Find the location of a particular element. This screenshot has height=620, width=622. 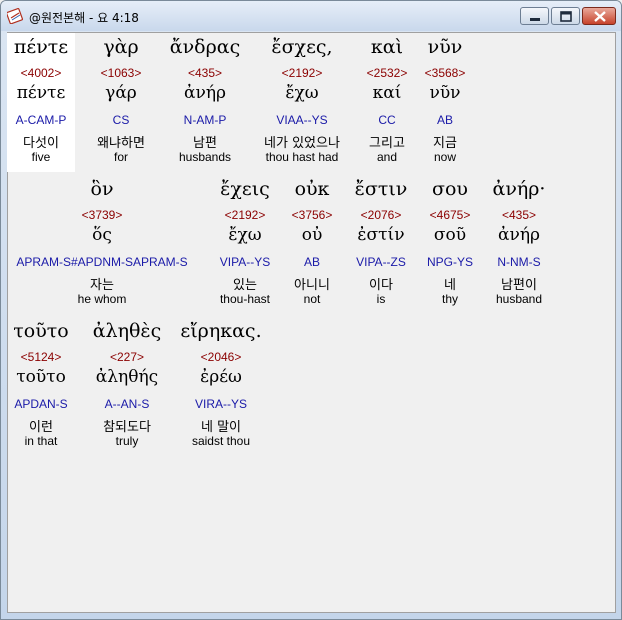

strong-number: <2076> is located at coordinates (381, 215).